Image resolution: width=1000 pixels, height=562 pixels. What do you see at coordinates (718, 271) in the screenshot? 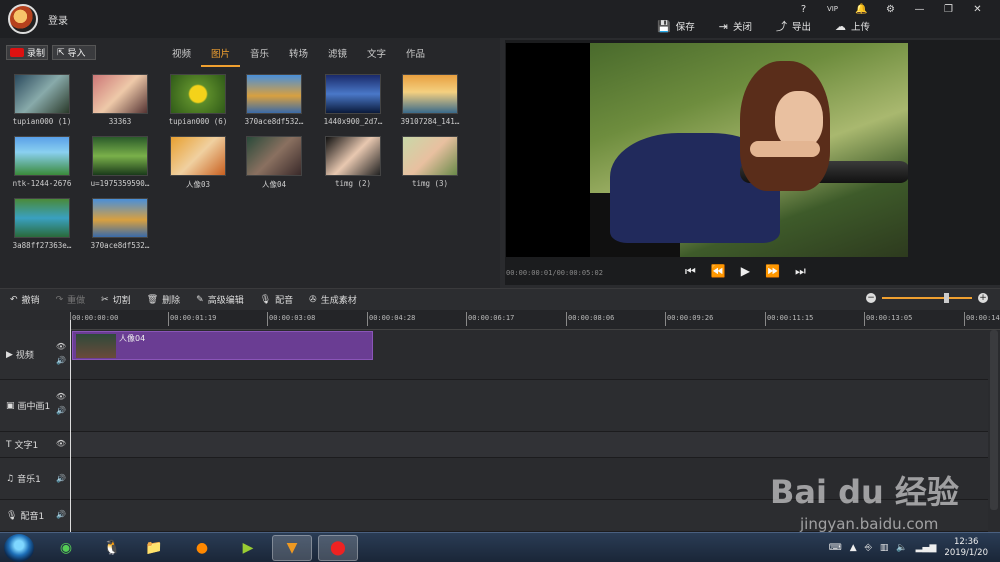
I see `prev-frame-button: ⏪` at bounding box center [718, 271].